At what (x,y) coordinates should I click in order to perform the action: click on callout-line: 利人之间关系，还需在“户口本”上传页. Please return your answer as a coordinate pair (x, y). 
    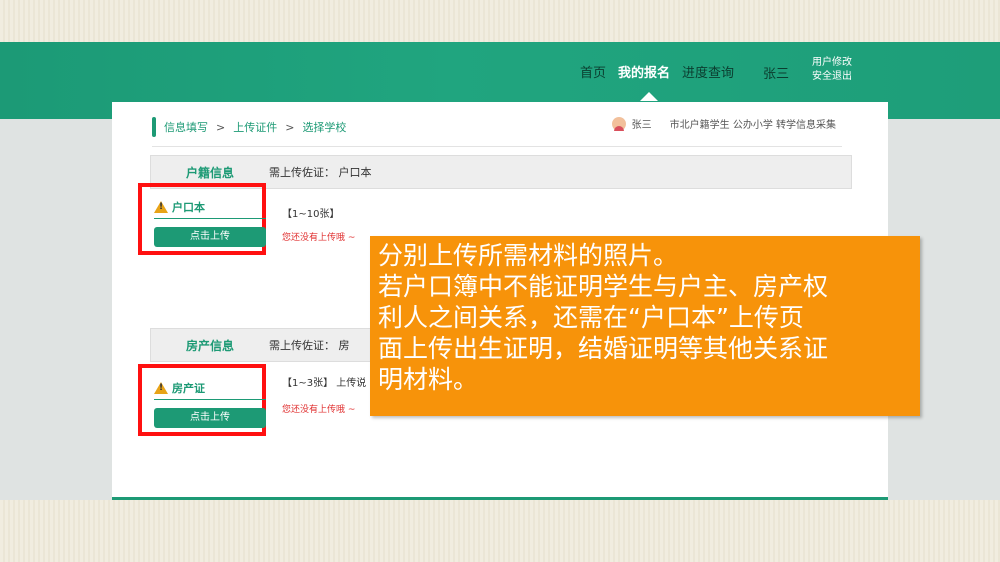
    Looking at the image, I should click on (591, 317).